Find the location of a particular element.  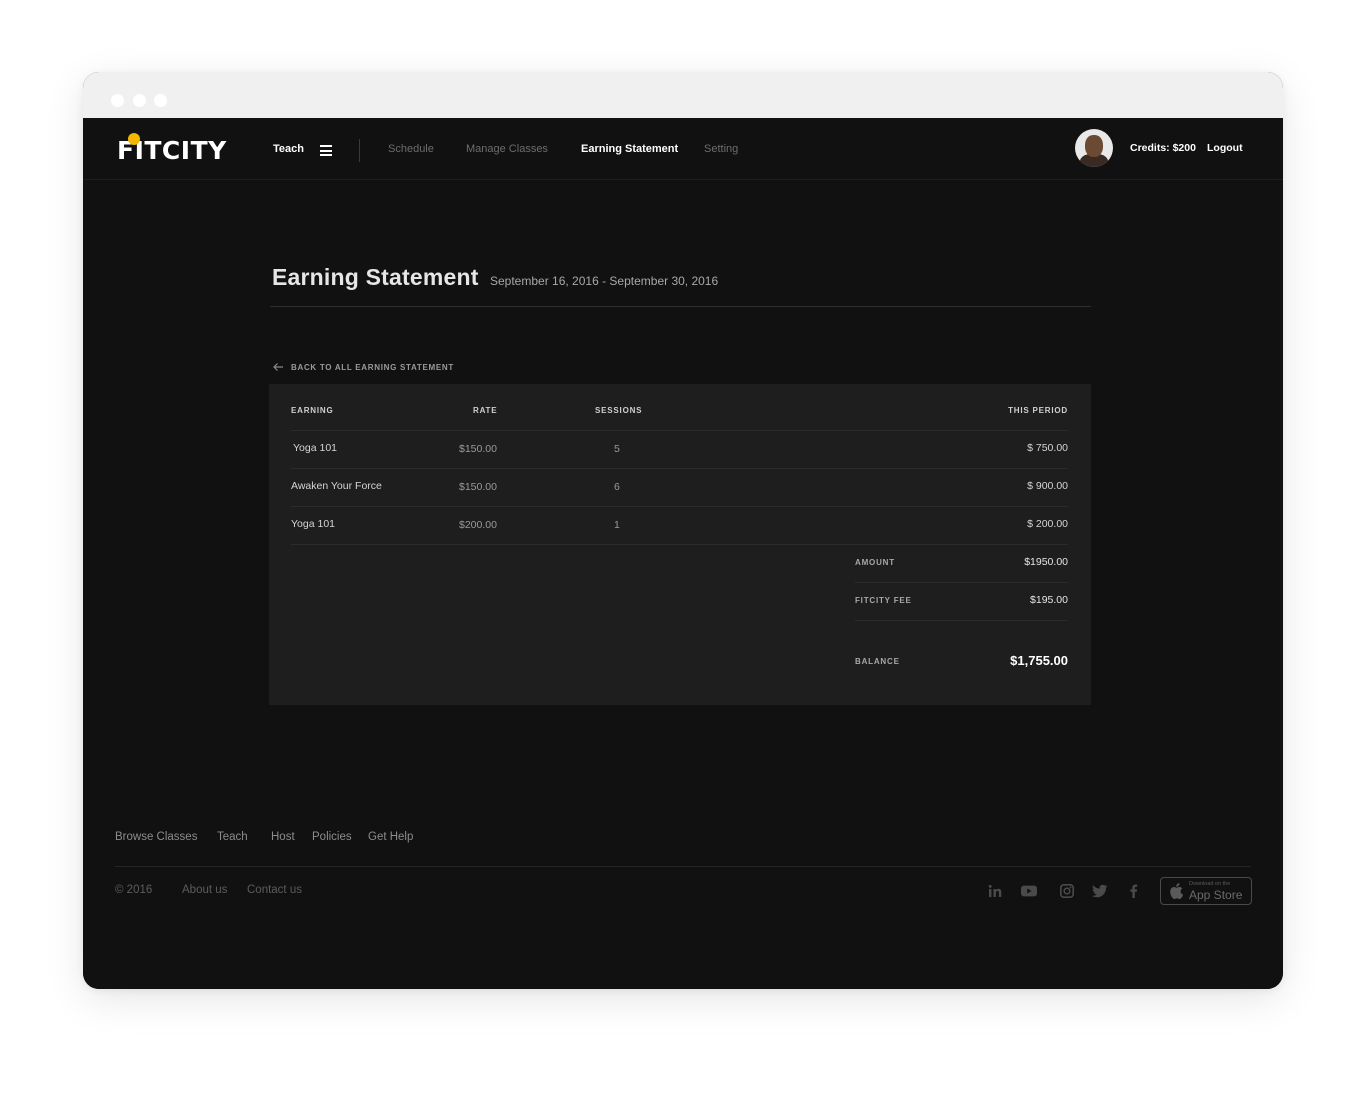

footer-link-contact-us: Contact us is located at coordinates (274, 890).